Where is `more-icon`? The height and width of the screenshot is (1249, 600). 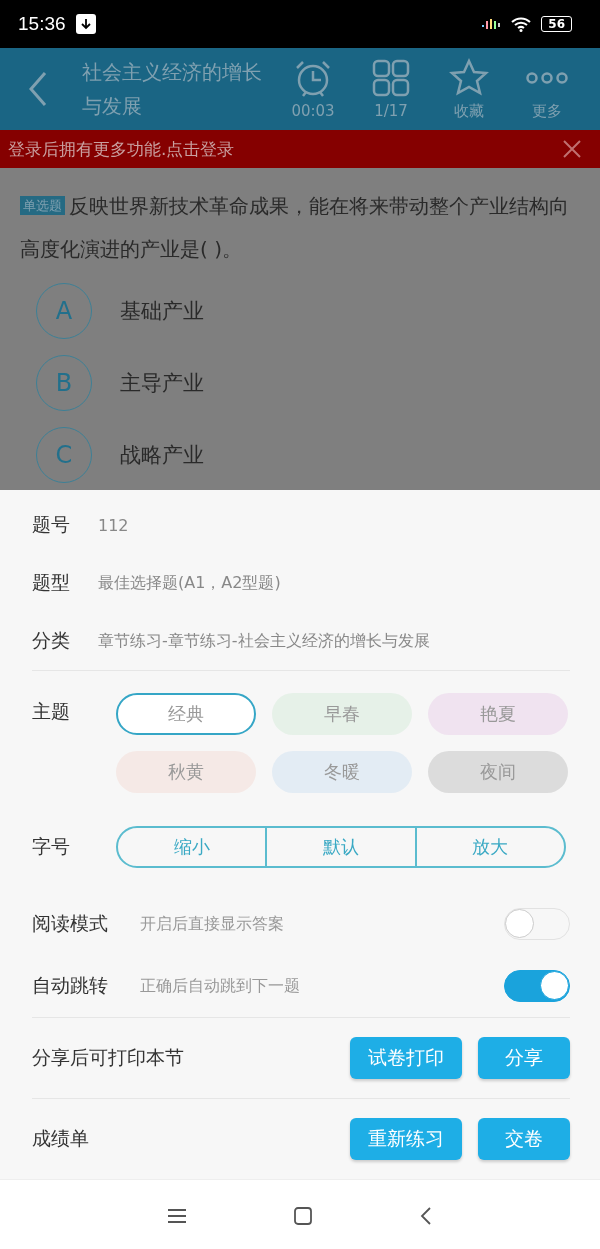
more-icon is located at coordinates (547, 77).